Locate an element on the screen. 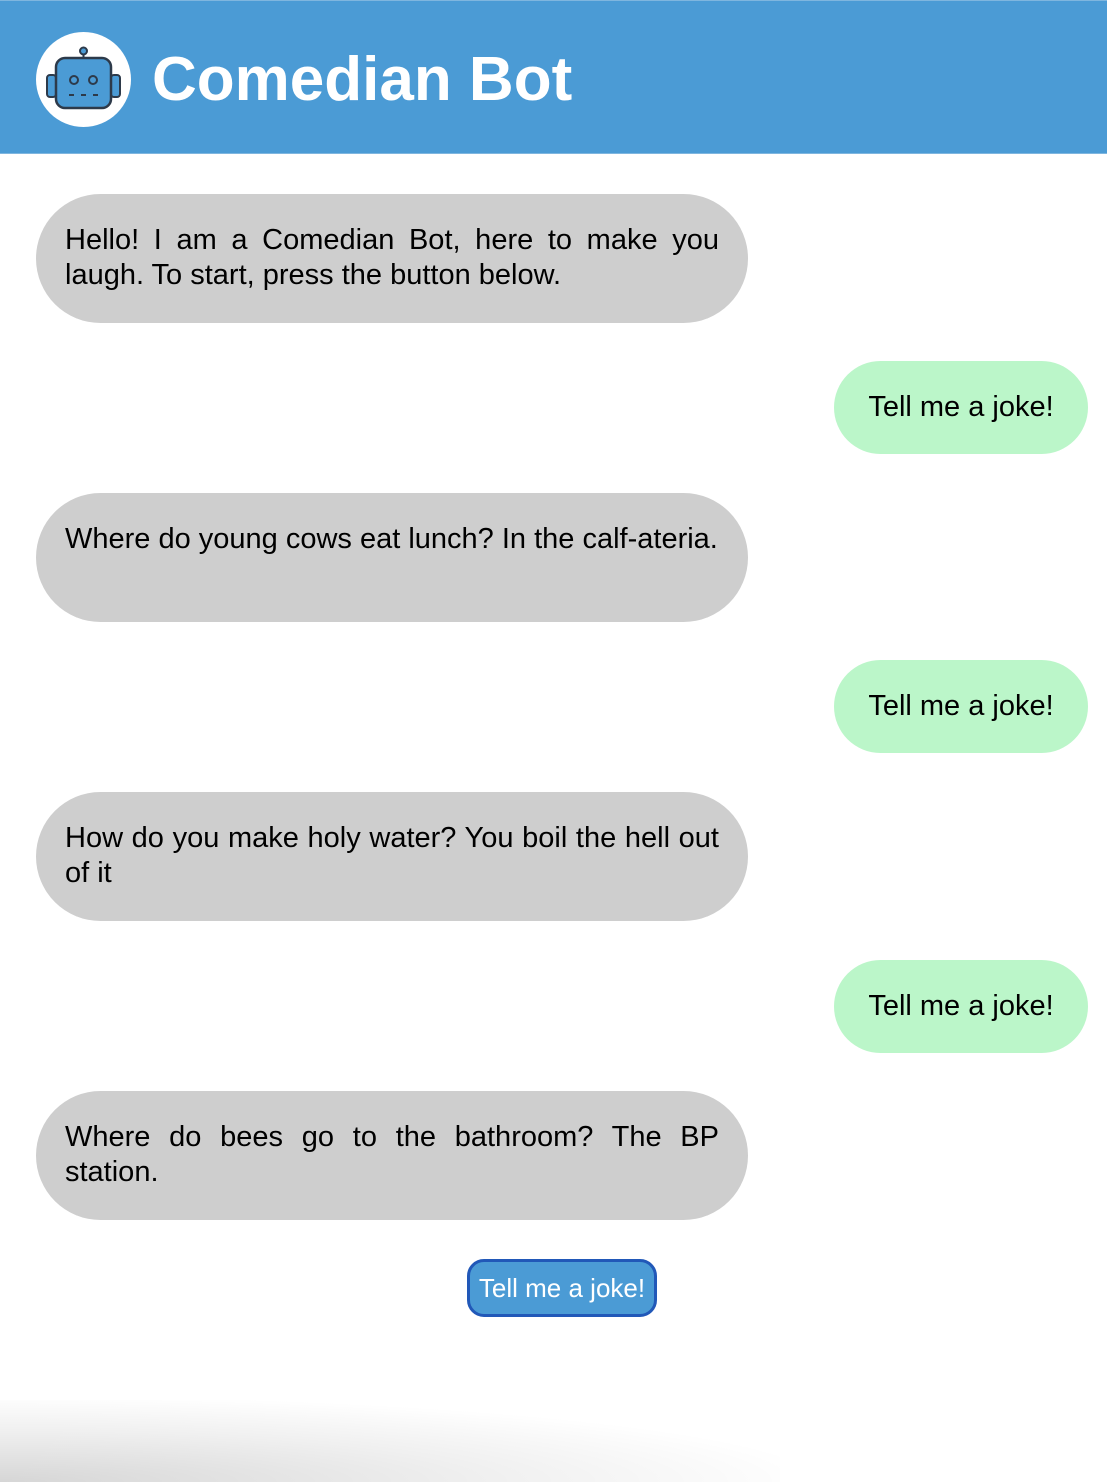  app-header: Comedian Bot is located at coordinates (553, 77).